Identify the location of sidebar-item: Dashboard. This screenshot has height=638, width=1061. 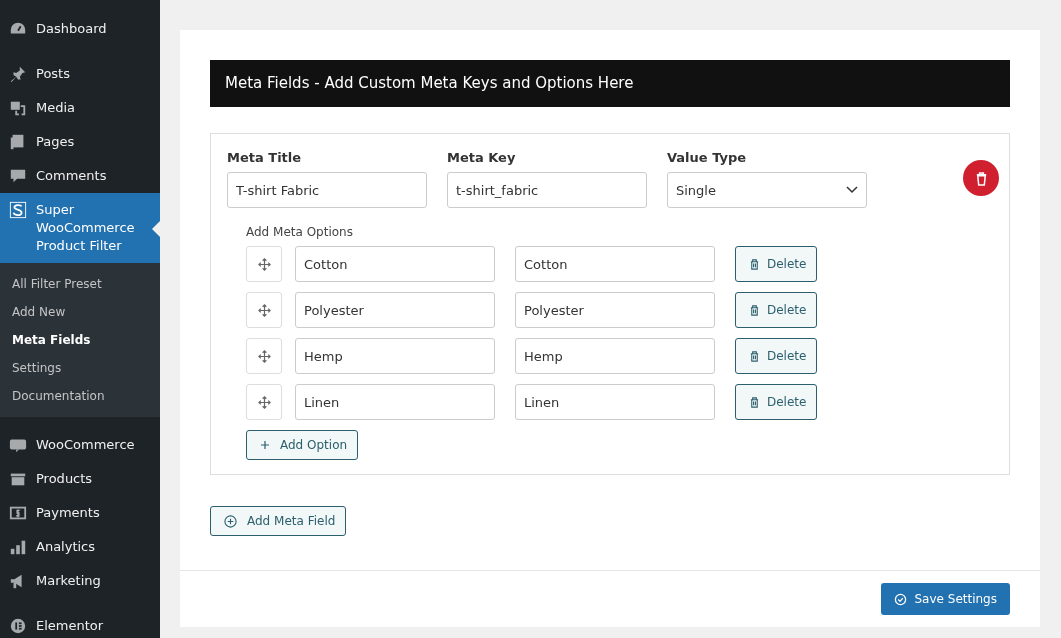
(80, 29).